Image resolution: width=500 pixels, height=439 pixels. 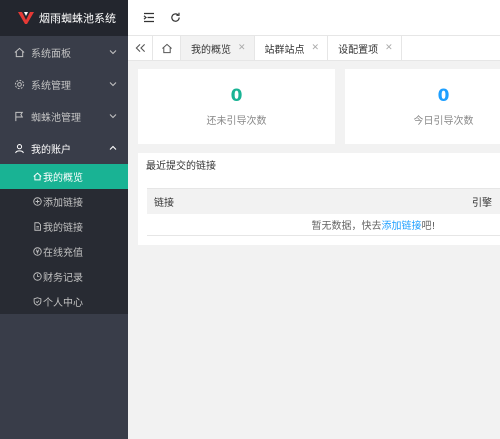 I want to click on tab-overview: 我的概览 ✕, so click(x=218, y=48).